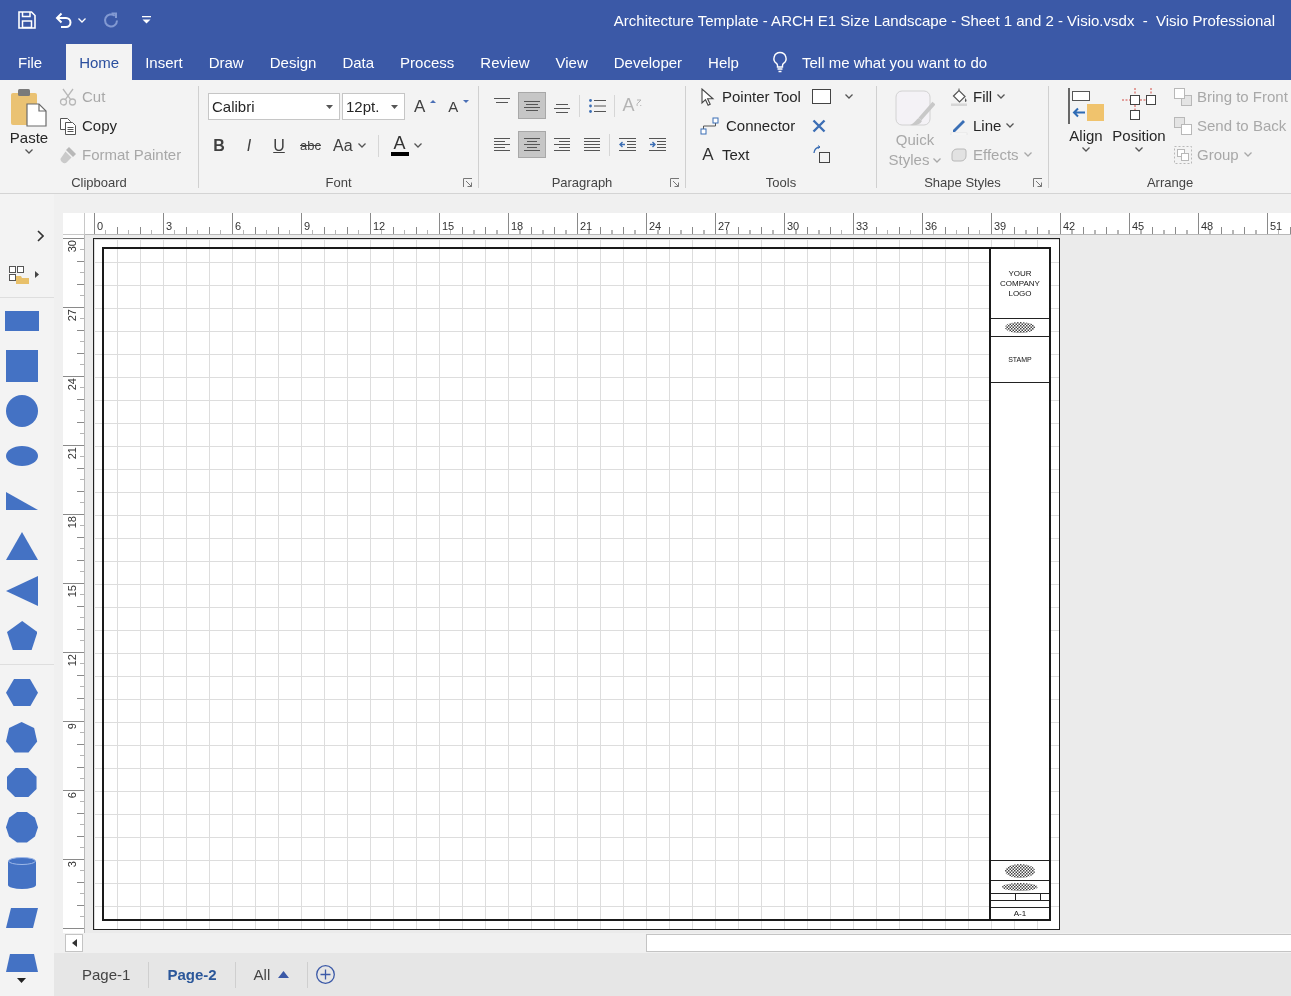  I want to click on align-center-icon, so click(532, 144).